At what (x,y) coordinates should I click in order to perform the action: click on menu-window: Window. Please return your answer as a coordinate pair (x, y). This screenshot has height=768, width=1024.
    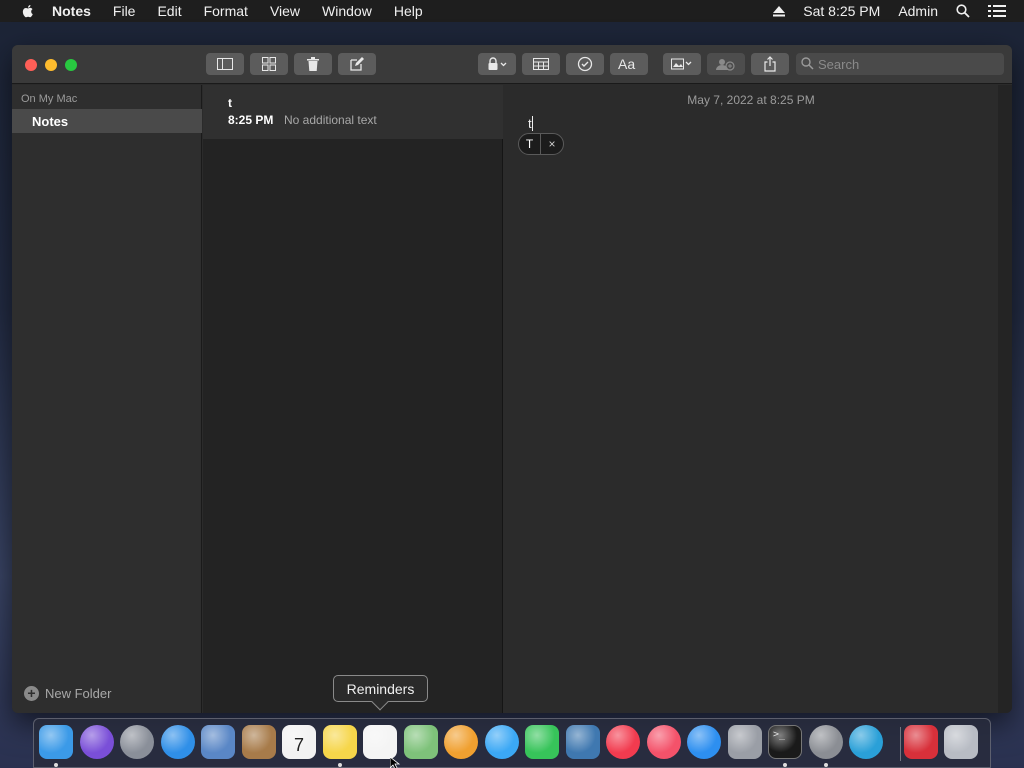
    Looking at the image, I should click on (347, 11).